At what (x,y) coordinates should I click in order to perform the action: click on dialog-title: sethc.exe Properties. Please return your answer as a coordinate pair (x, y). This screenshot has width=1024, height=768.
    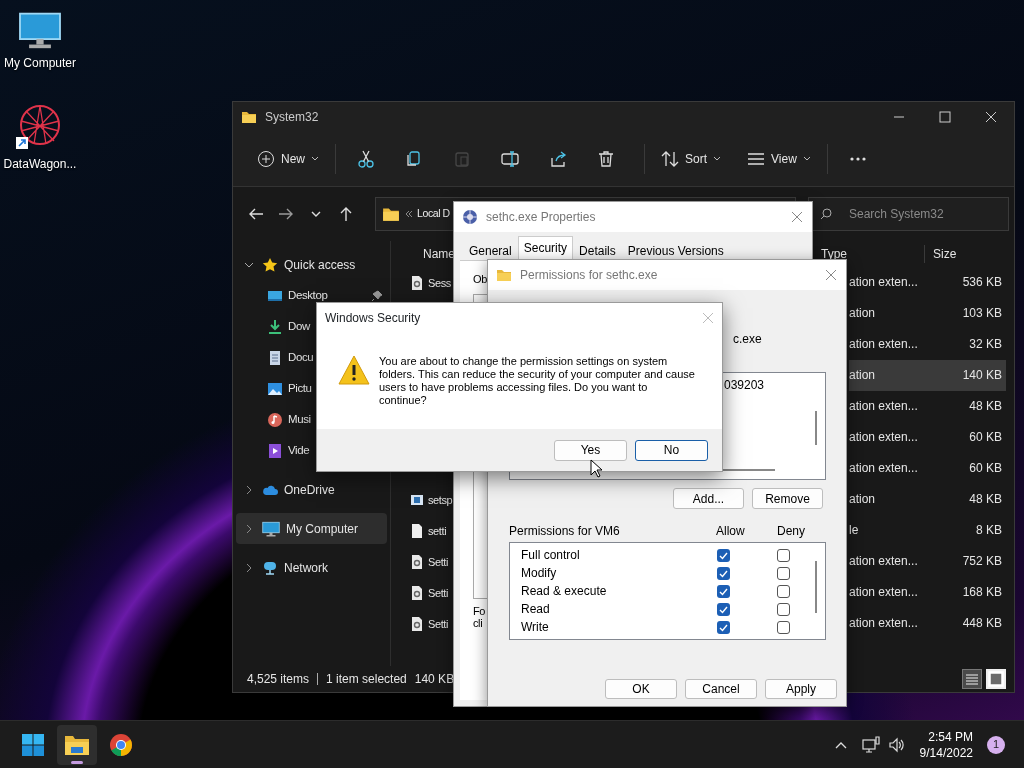
    Looking at the image, I should click on (541, 217).